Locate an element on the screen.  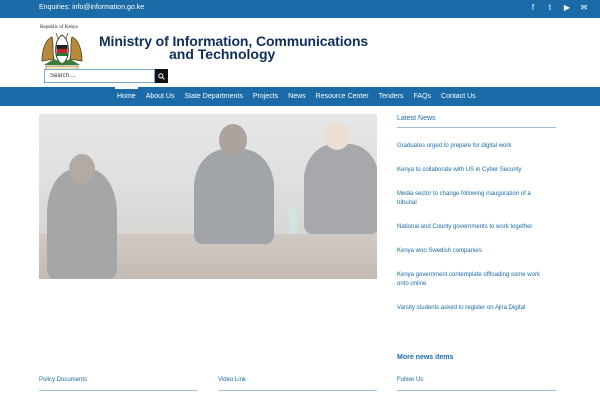
email-icon: ✉ is located at coordinates (584, 8).